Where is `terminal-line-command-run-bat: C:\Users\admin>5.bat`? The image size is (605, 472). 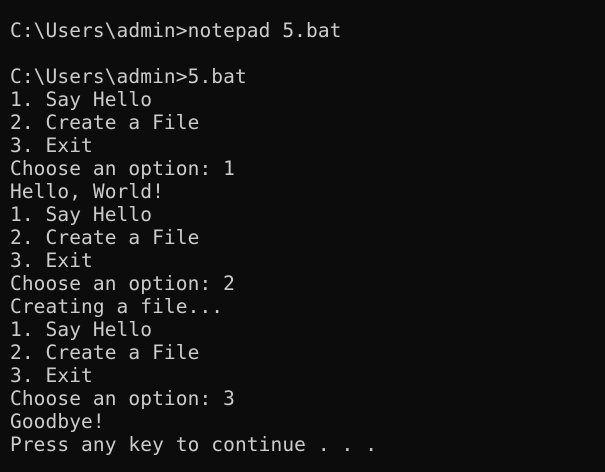
terminal-line-command-run-bat: C:\Users\admin>5.bat is located at coordinates (128, 76).